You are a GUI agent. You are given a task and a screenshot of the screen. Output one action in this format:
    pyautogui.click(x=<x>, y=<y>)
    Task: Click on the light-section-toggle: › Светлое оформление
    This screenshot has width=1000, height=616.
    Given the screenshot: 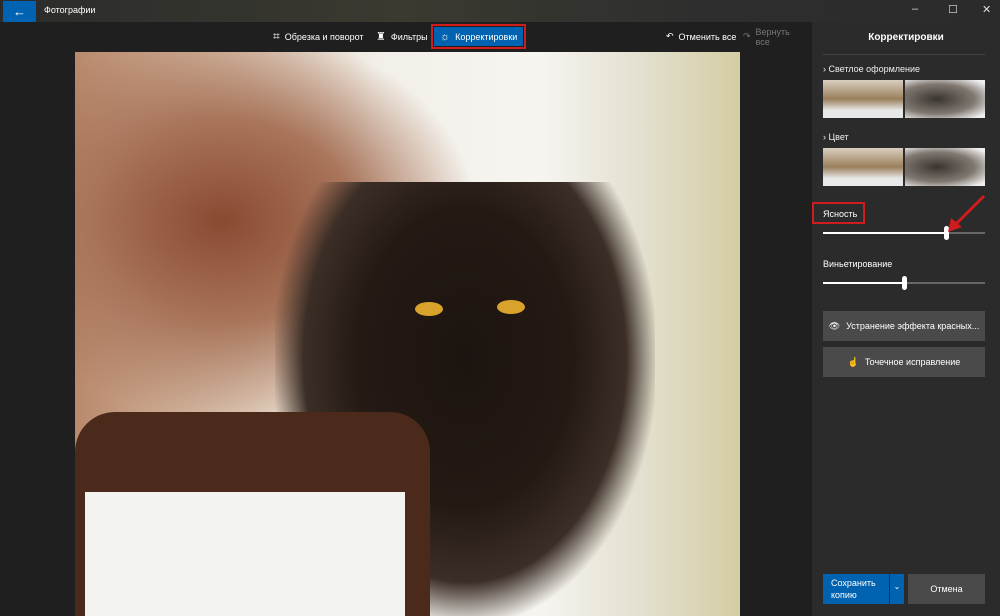 What is the action you would take?
    pyautogui.click(x=871, y=69)
    